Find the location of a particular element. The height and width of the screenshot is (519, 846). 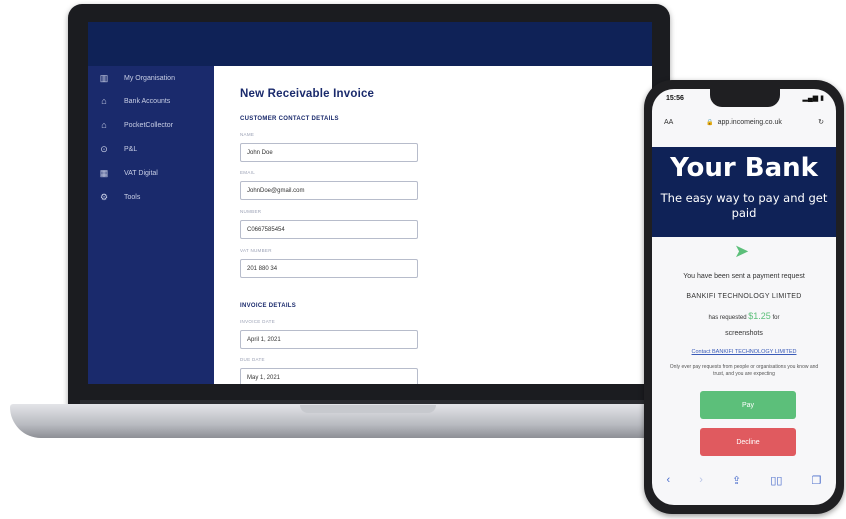

lock-icon: 🔒 is located at coordinates (710, 122).